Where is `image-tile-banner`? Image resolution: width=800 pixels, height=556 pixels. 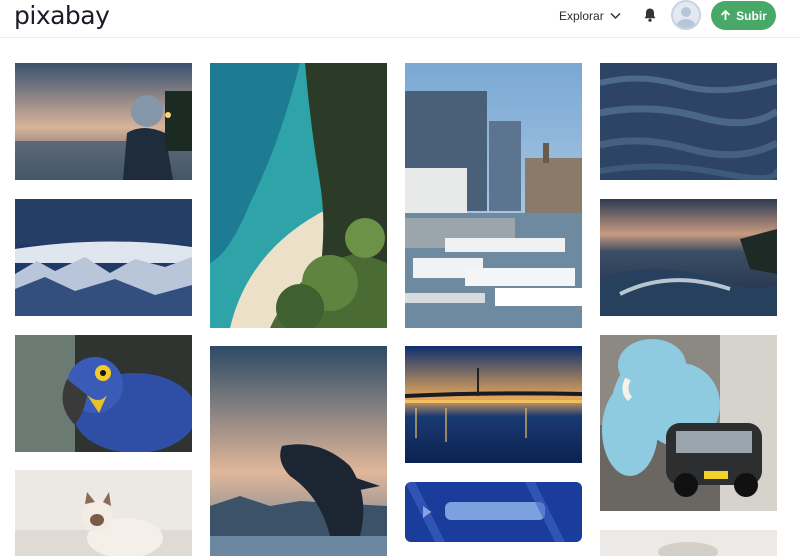
image-tile-banner is located at coordinates (493, 512).